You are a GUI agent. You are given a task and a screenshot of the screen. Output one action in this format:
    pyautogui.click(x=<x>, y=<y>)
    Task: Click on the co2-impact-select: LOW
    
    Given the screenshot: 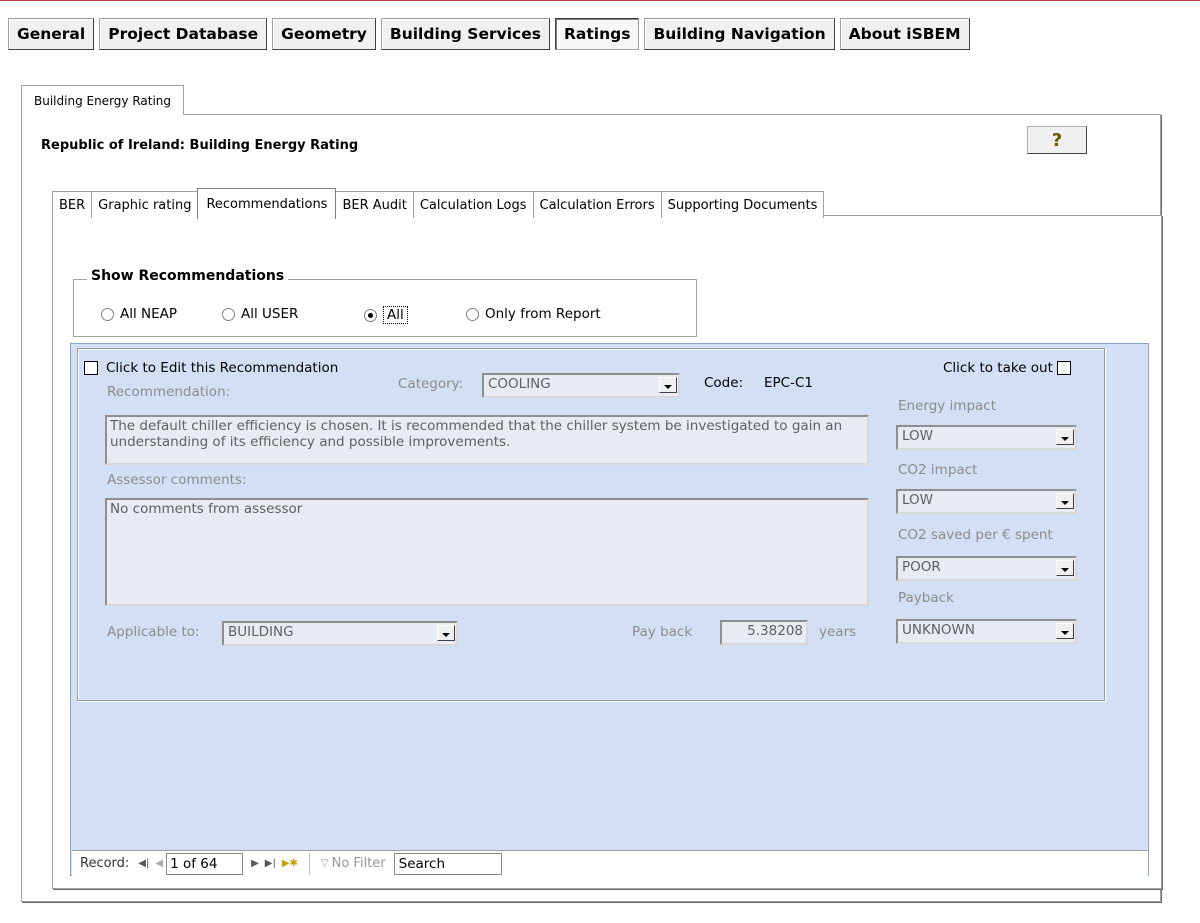 What is the action you would take?
    pyautogui.click(x=986, y=501)
    